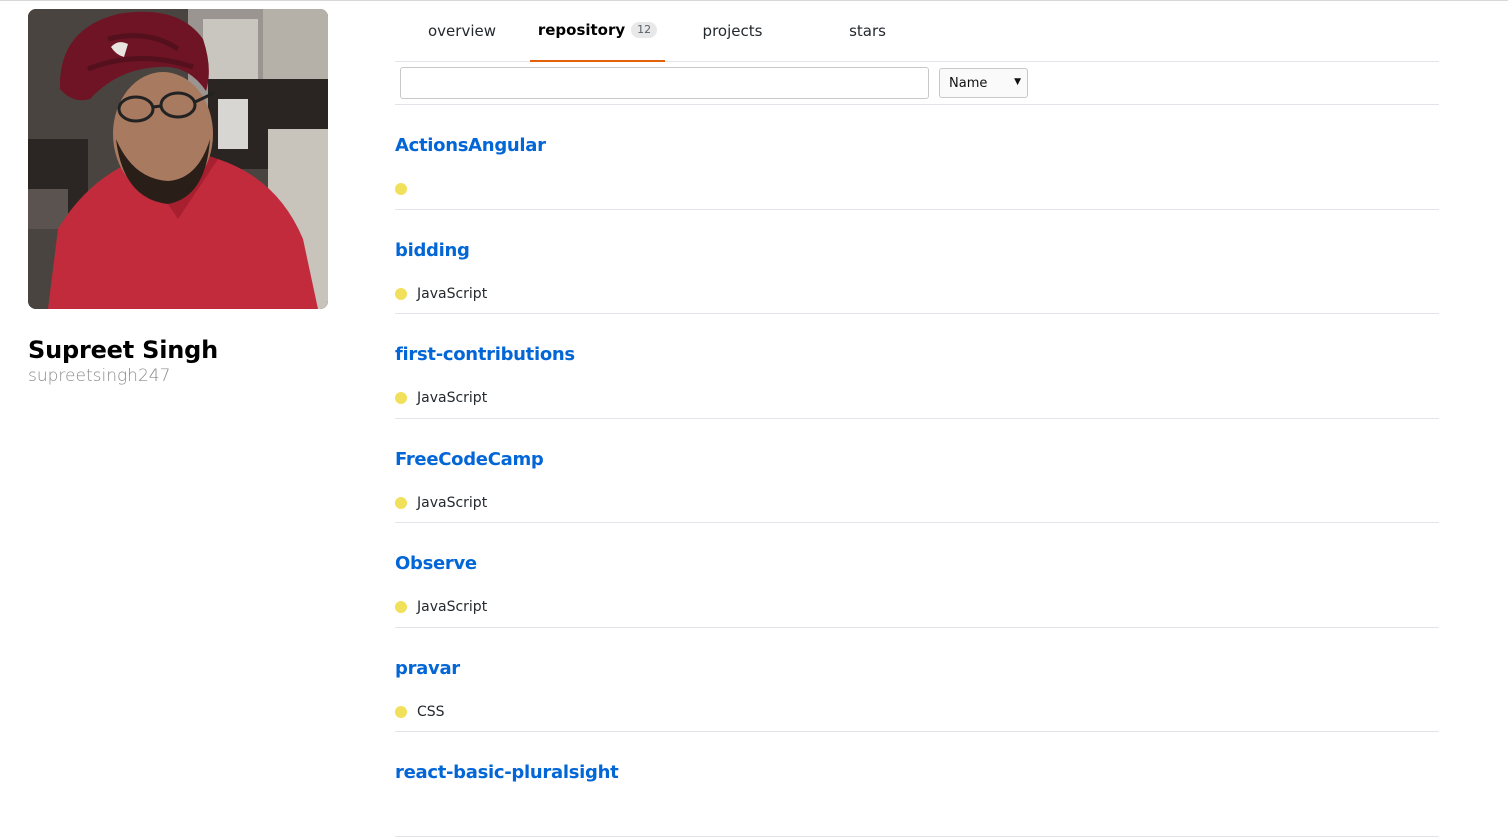  I want to click on tab-label: repository, so click(581, 30).